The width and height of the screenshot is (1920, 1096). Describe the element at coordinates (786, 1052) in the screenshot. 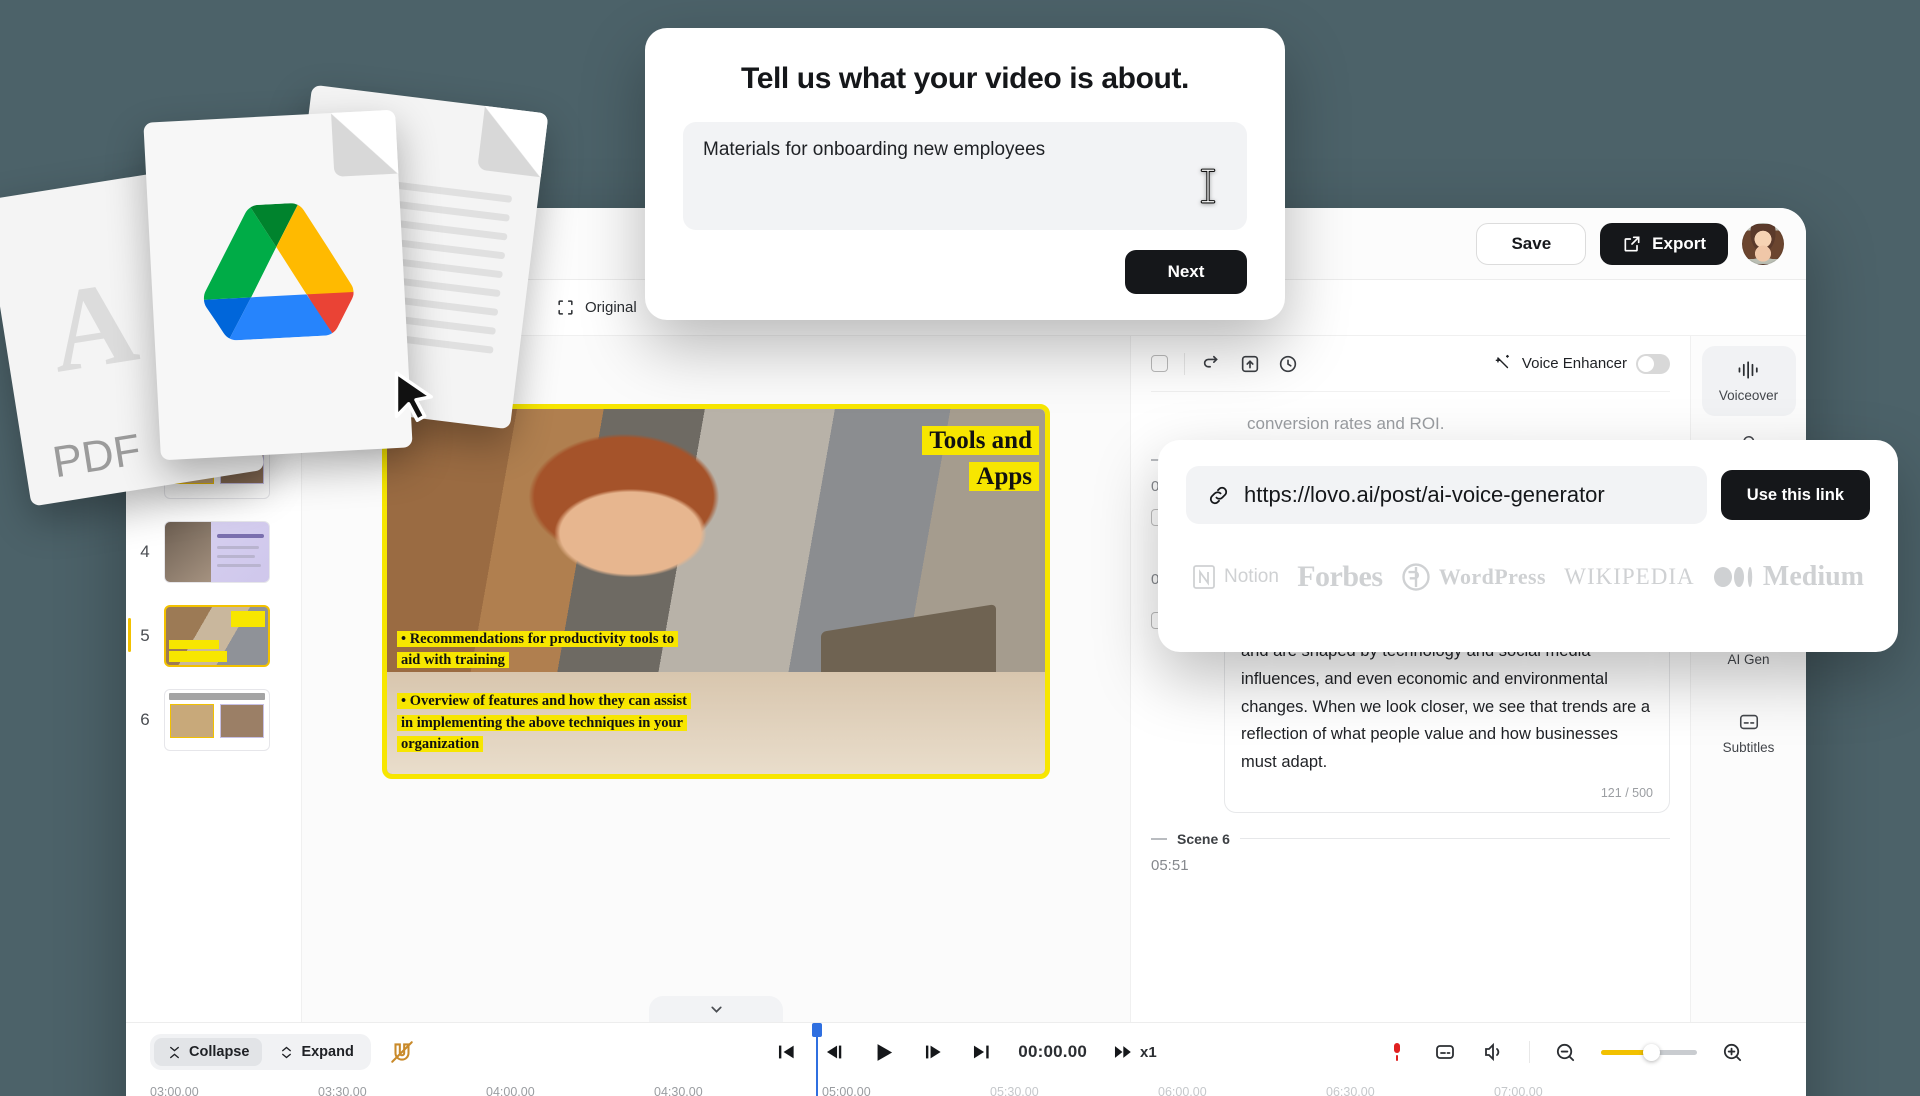

I see `skip-to-start-icon` at that location.